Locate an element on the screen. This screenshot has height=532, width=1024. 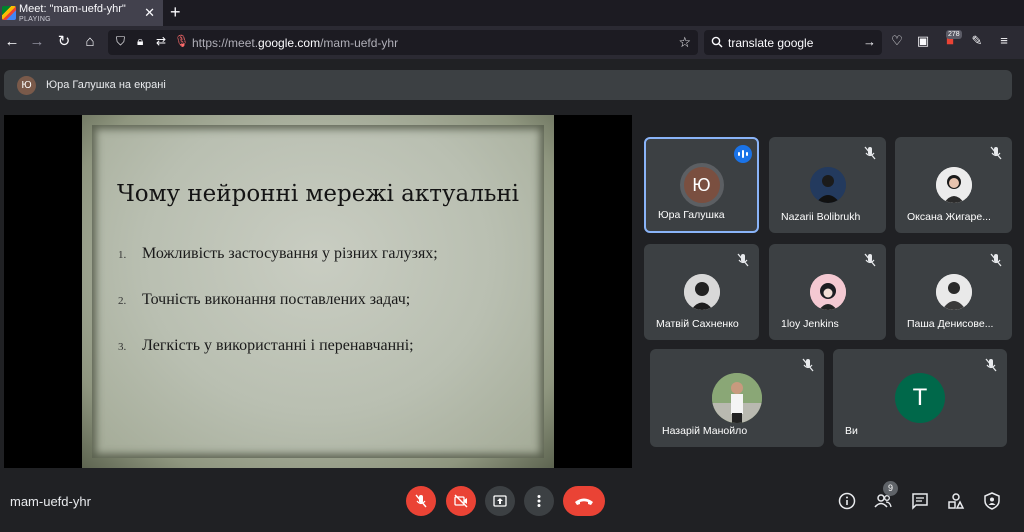
shield-icon: ⛉ is located at coordinates (120, 41).